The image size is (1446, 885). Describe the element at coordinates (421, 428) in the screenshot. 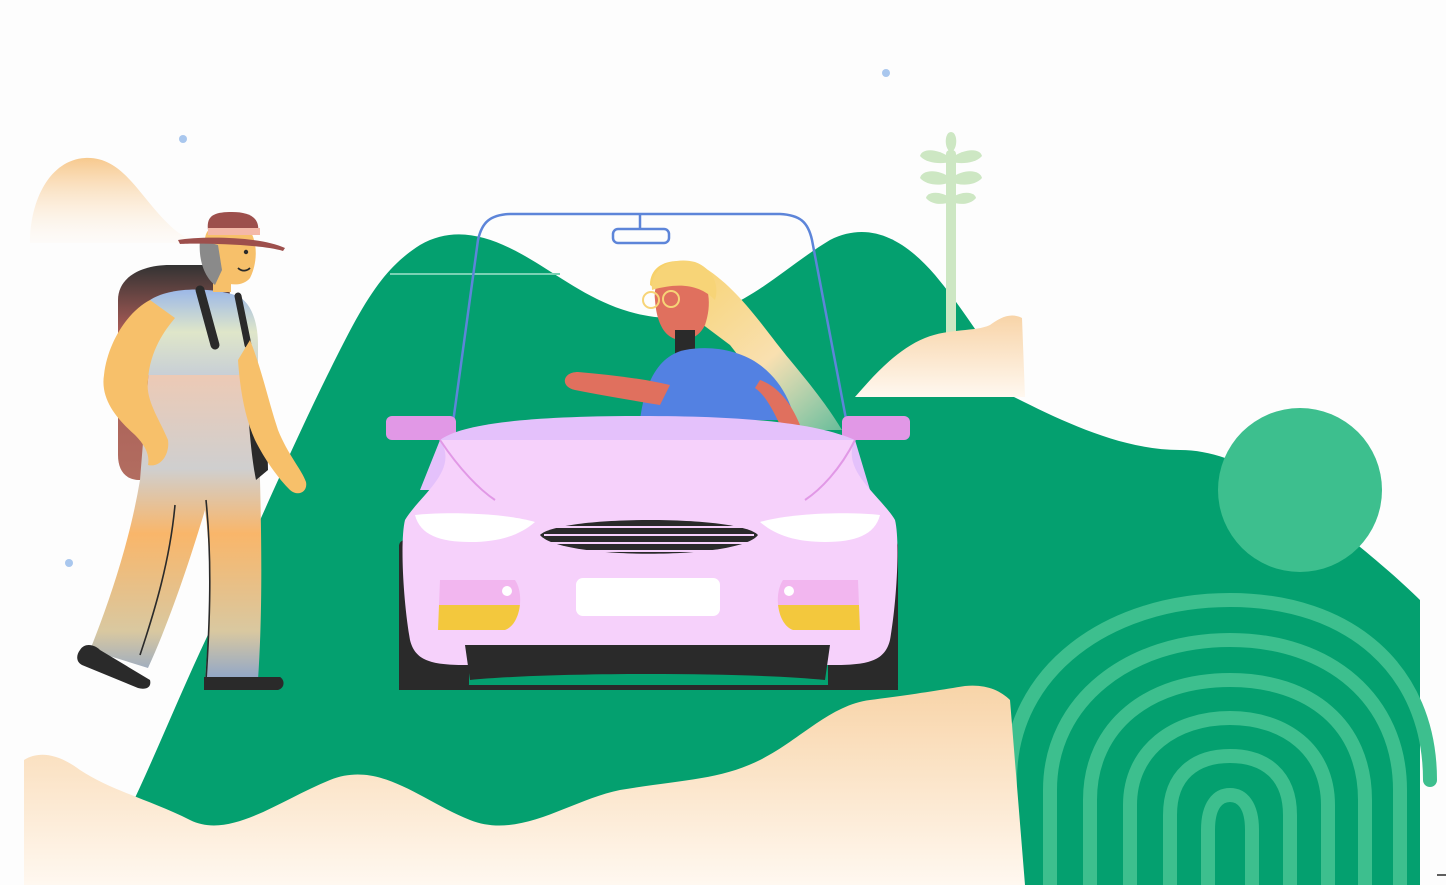

I see `side-mirror-left` at that location.